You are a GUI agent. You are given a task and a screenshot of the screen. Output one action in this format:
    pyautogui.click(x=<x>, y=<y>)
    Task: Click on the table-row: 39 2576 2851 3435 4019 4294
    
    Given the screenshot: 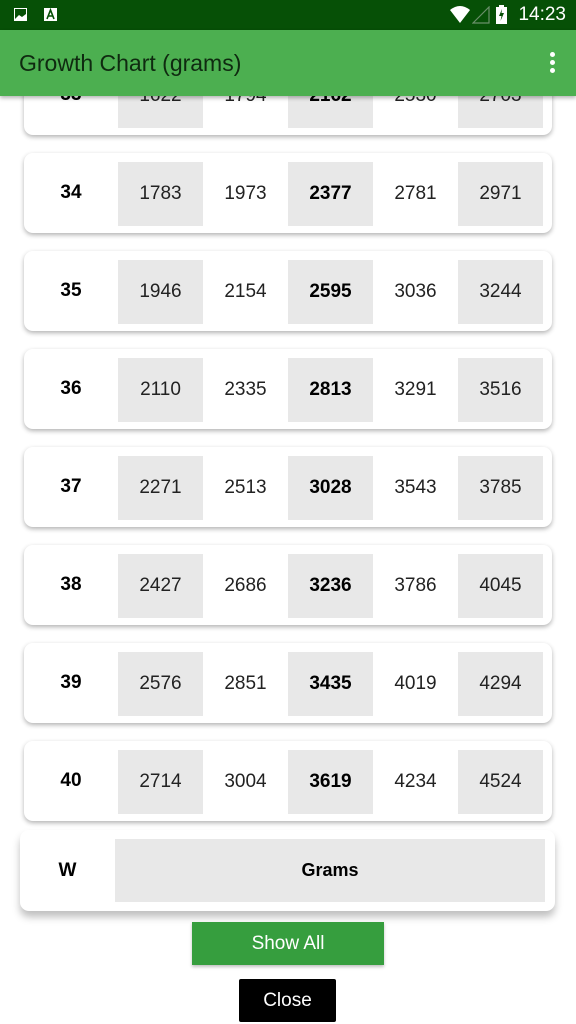 What is the action you would take?
    pyautogui.click(x=288, y=683)
    